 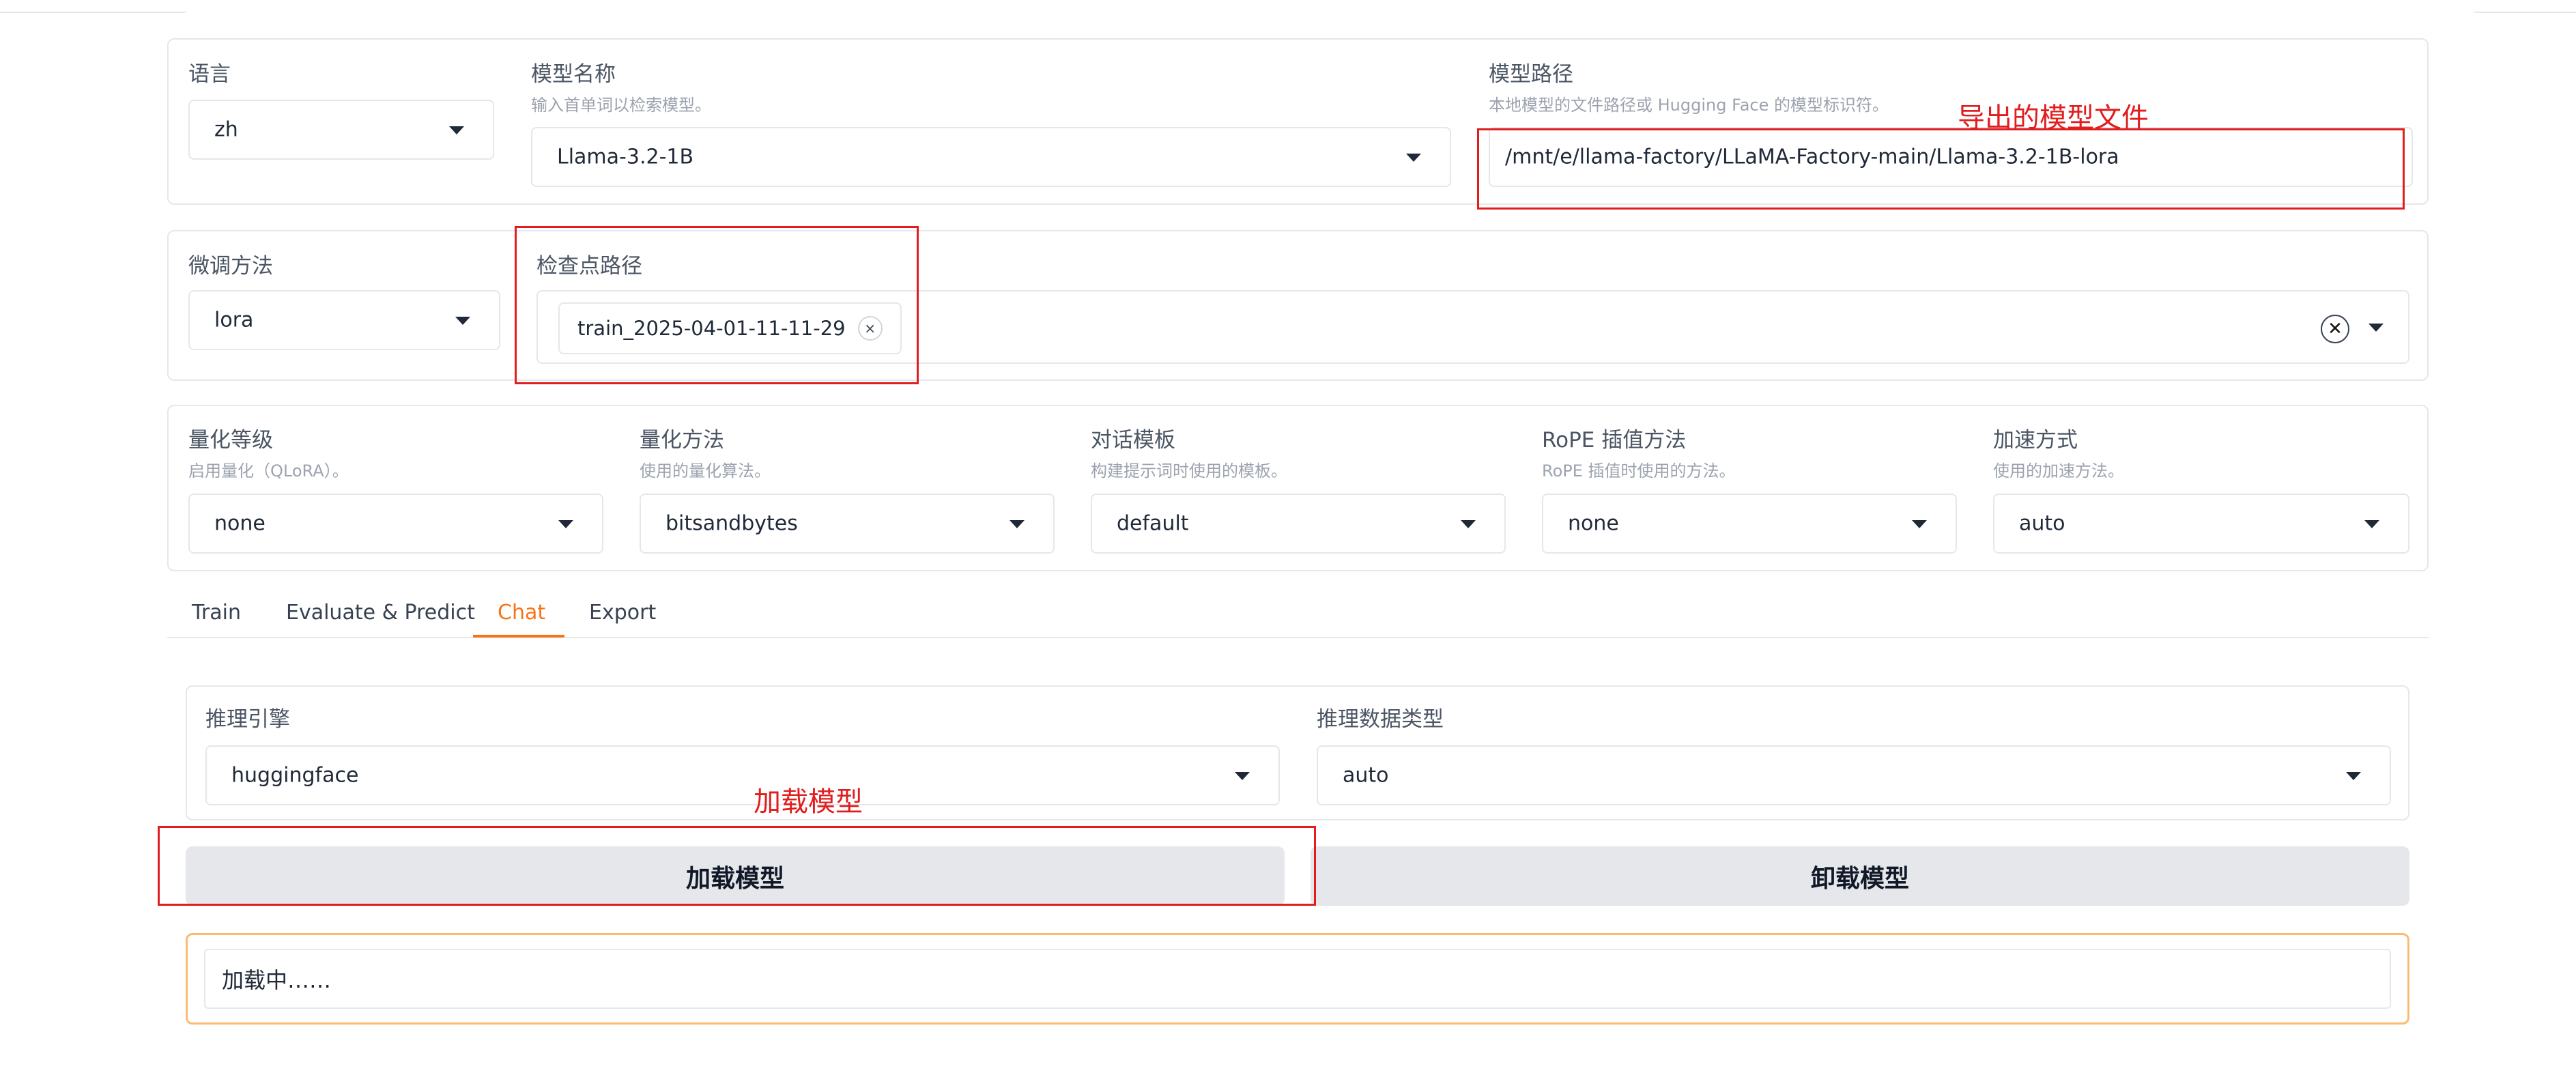 What do you see at coordinates (573, 75) in the screenshot?
I see `model-name-label: 模型名称` at bounding box center [573, 75].